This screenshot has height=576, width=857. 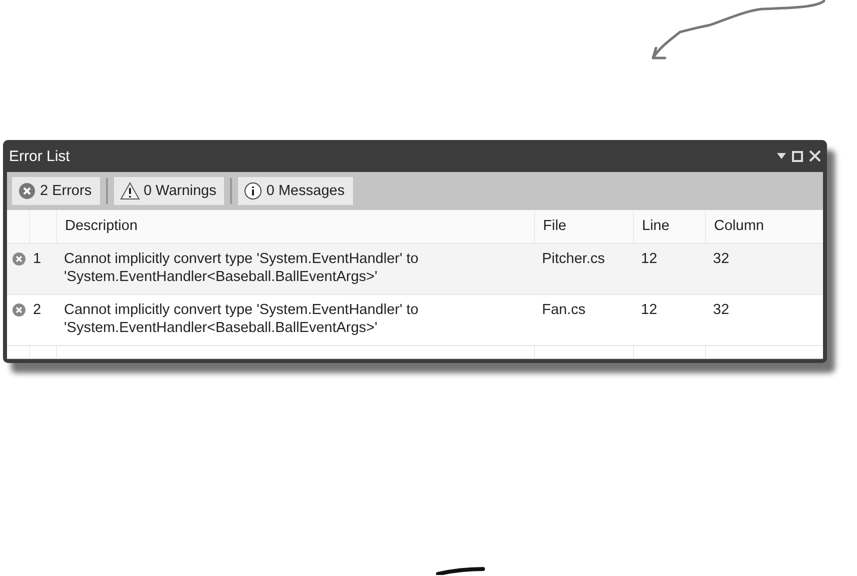 I want to click on close-icon, so click(x=815, y=156).